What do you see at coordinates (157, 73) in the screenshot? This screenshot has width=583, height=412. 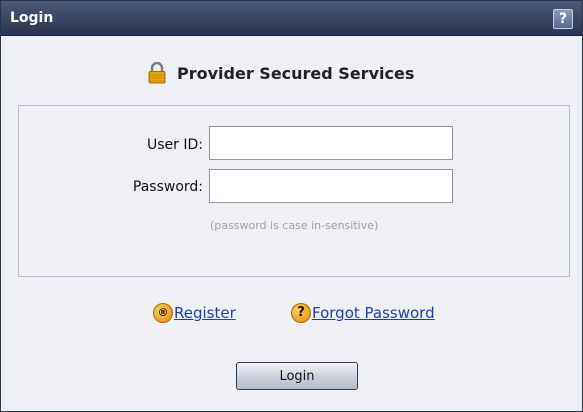 I see `lock-icon` at bounding box center [157, 73].